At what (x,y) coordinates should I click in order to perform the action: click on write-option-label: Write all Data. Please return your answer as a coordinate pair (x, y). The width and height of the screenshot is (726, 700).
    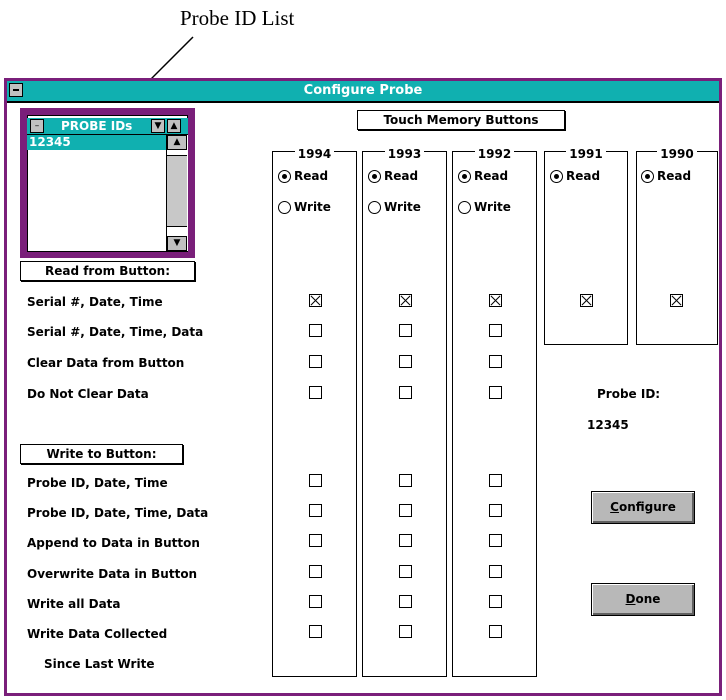
    Looking at the image, I should click on (74, 604).